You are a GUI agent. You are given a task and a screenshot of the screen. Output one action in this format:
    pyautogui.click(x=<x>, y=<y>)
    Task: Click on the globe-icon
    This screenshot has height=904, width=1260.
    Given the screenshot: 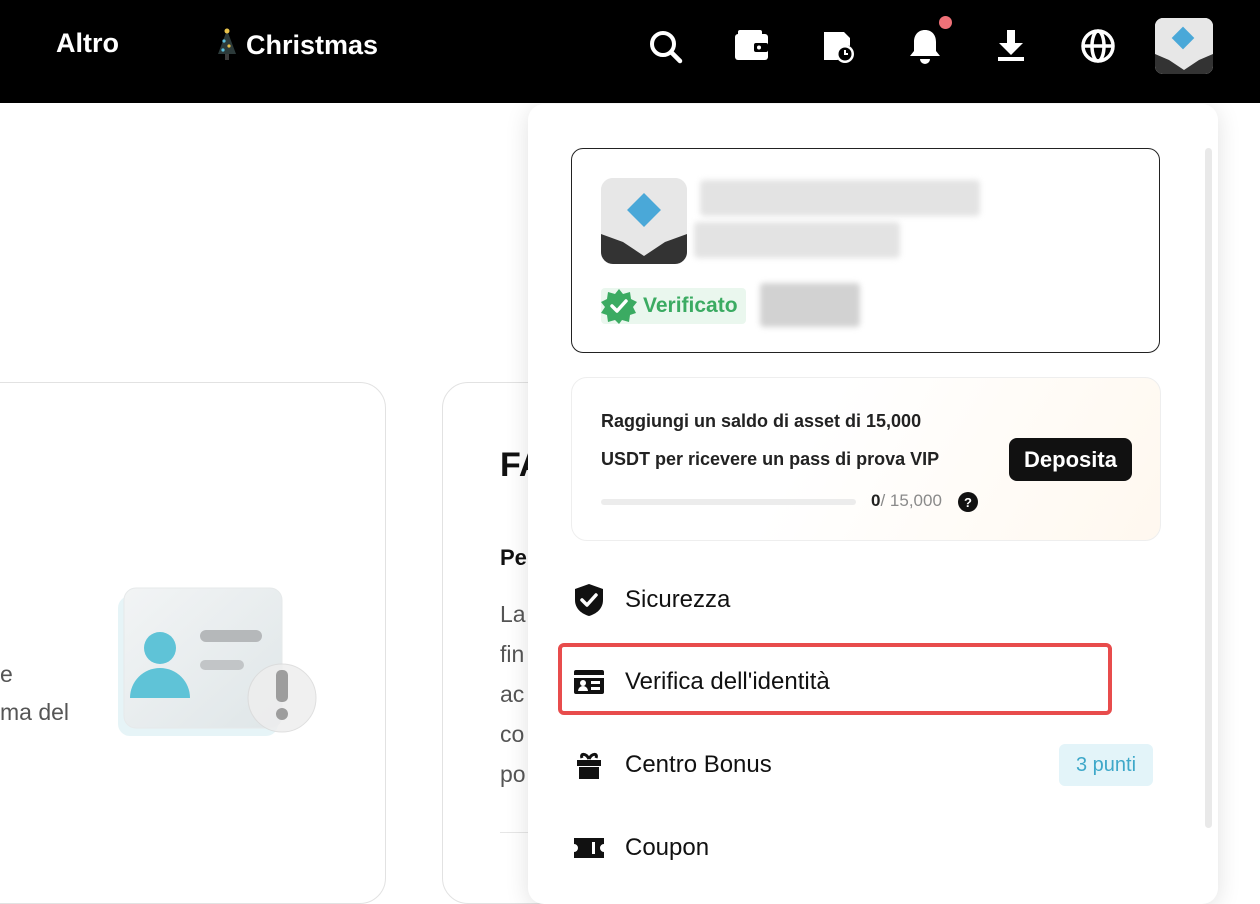 What is the action you would take?
    pyautogui.click(x=1098, y=46)
    